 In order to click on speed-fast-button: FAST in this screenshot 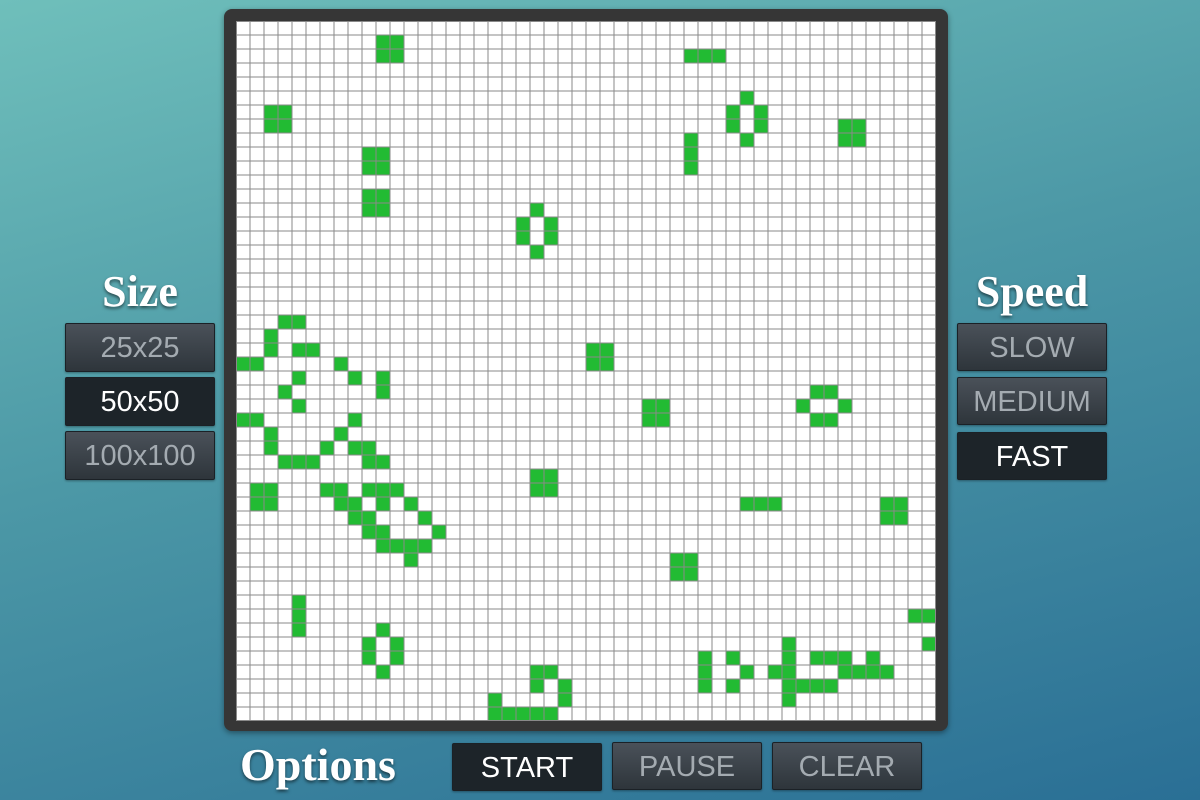, I will do `click(1032, 456)`.